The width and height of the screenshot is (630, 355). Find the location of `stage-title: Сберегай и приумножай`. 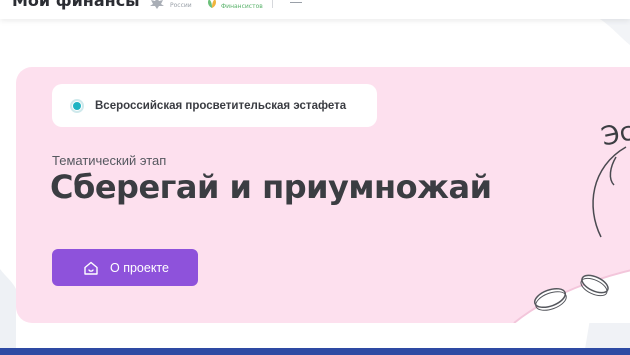

stage-title: Сберегай и приумножай is located at coordinates (271, 187).